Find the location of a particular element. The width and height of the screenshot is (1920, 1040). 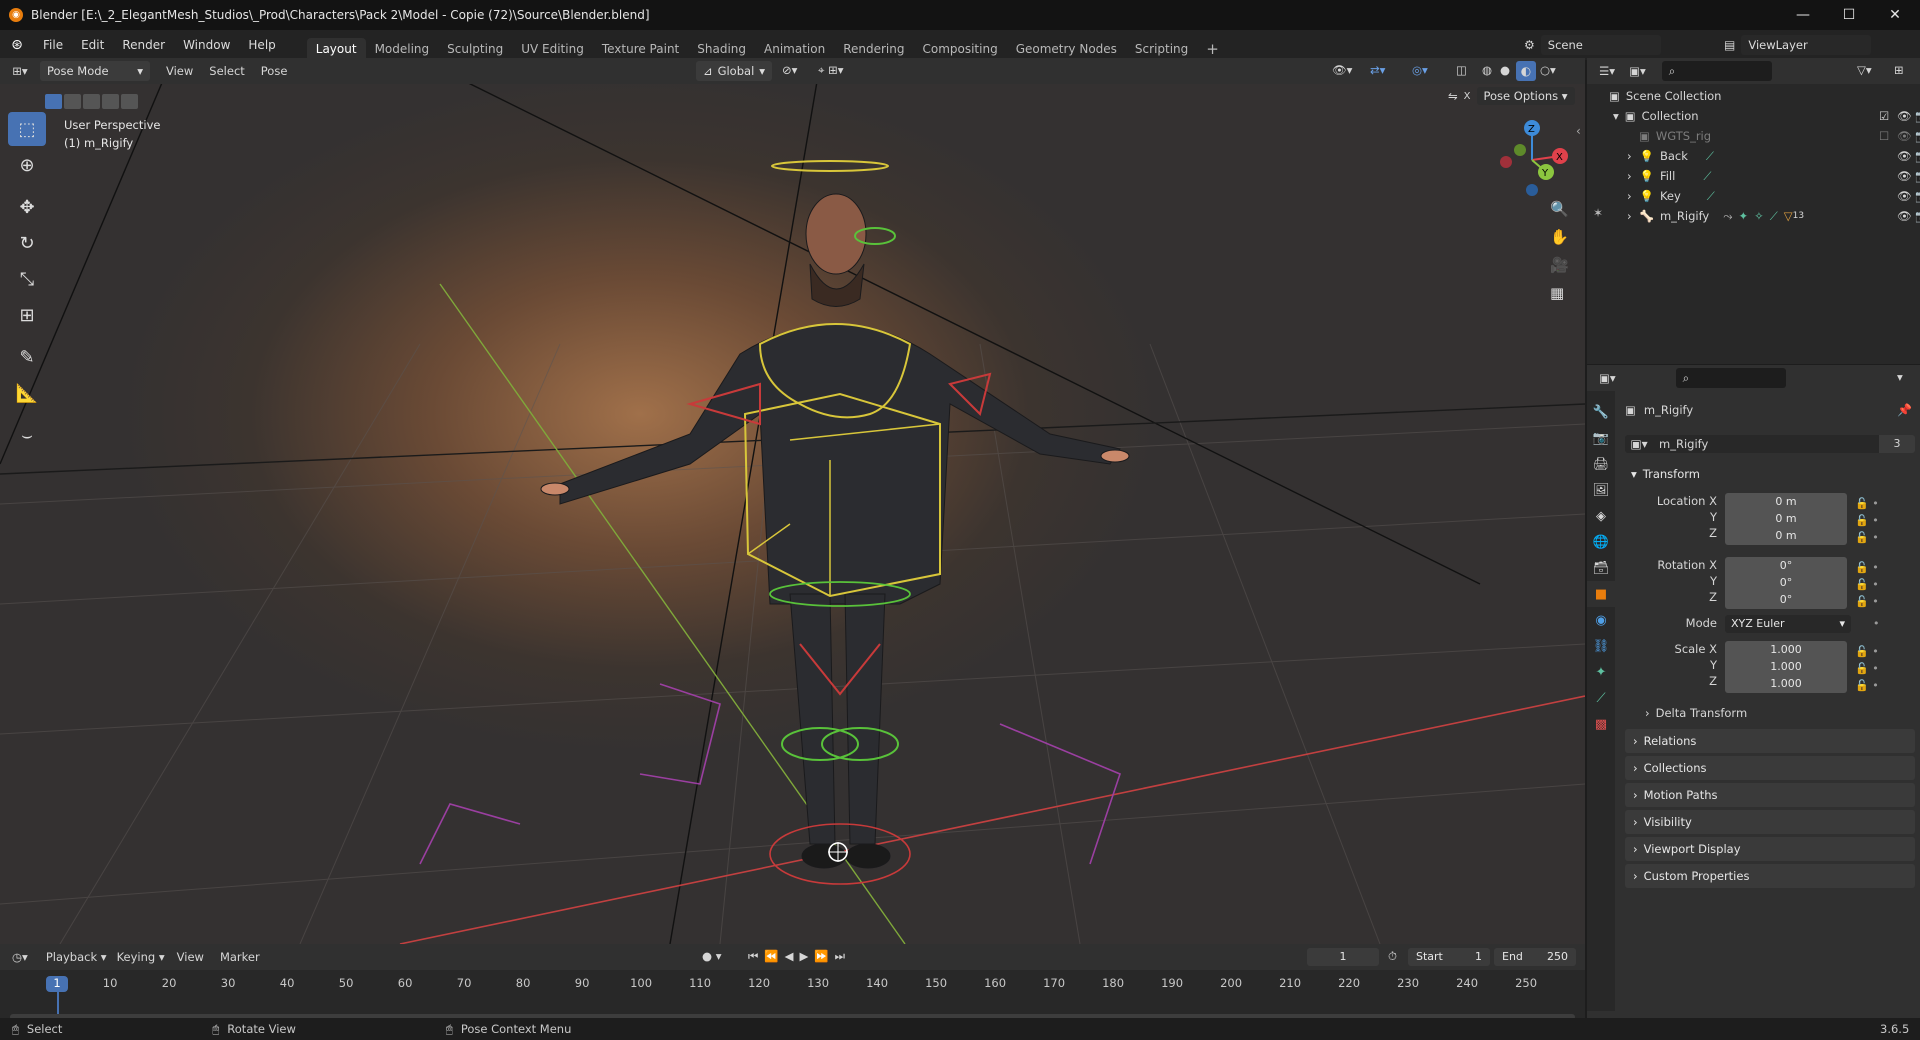

measure-tool-icon: 📐 is located at coordinates (27, 393).